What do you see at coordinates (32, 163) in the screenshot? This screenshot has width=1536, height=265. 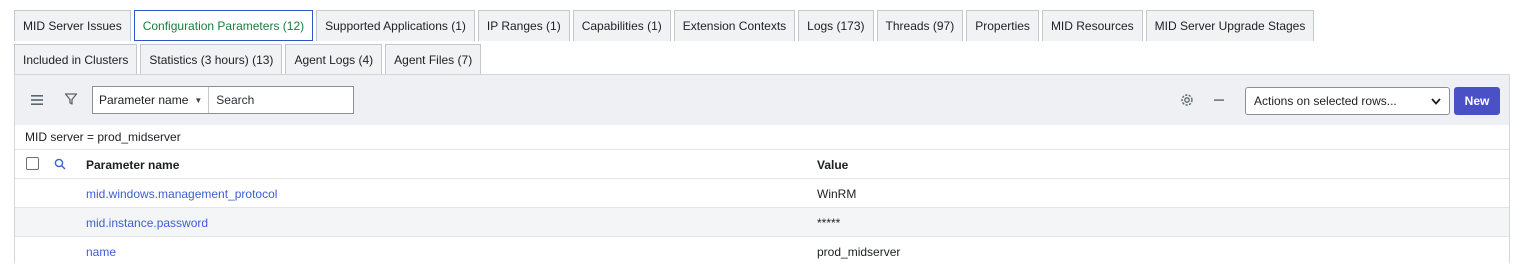 I see `select-all-checkbox` at bounding box center [32, 163].